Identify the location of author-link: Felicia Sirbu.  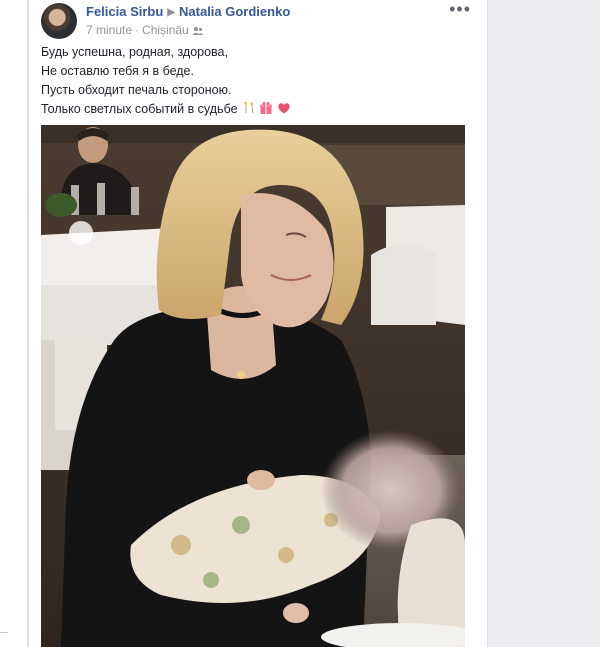
(124, 11).